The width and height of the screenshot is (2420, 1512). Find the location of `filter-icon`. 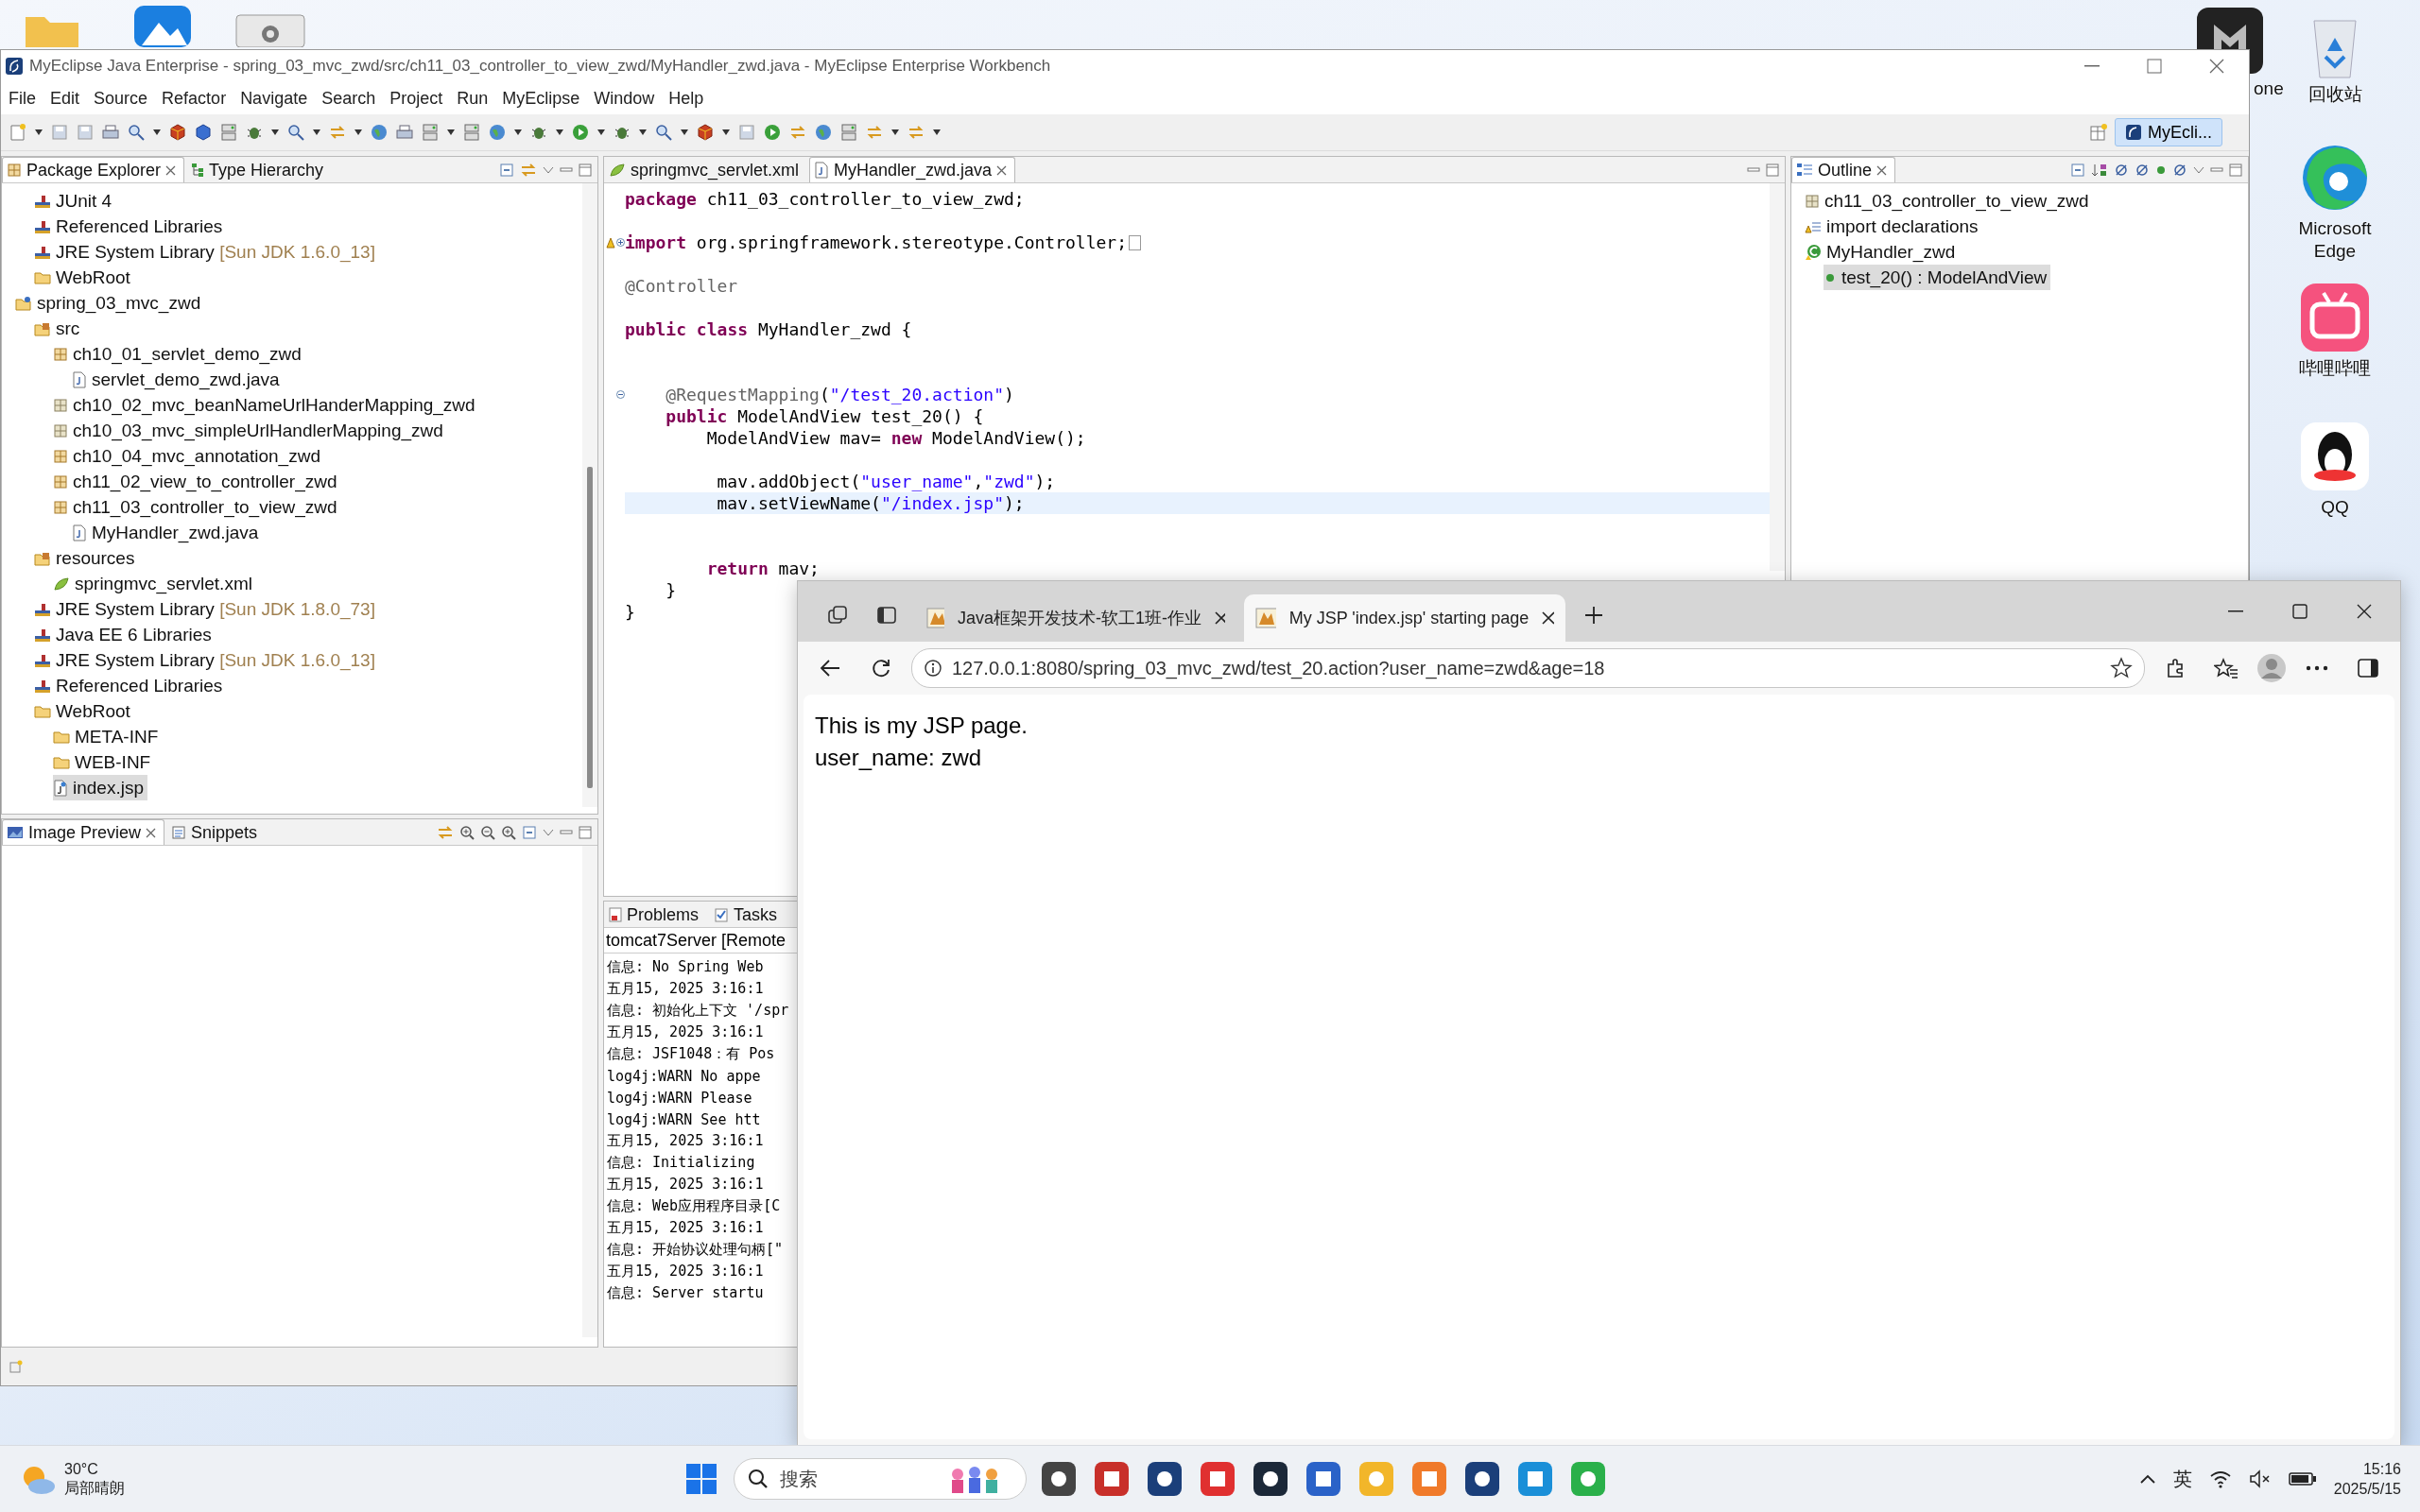

filter-icon is located at coordinates (2142, 170).